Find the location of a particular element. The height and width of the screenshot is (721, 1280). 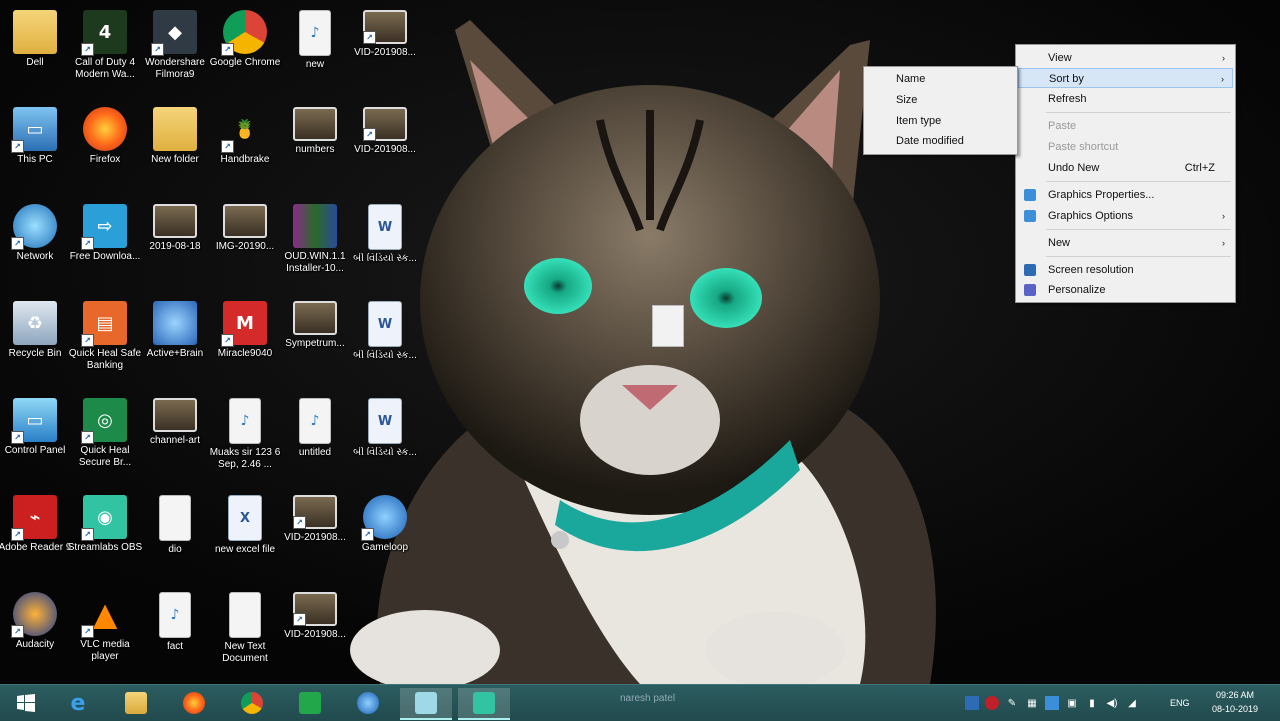

menu-item-new: New › is located at coordinates (1125, 243).